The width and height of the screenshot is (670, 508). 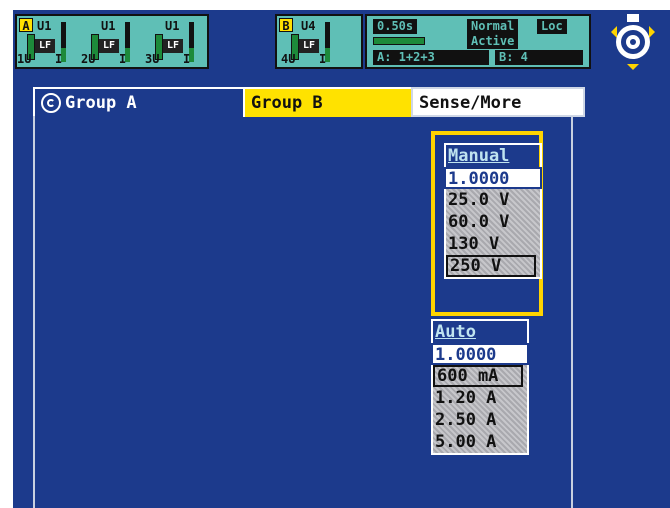 I want to click on tab-group-b: Group B, so click(x=328, y=102).